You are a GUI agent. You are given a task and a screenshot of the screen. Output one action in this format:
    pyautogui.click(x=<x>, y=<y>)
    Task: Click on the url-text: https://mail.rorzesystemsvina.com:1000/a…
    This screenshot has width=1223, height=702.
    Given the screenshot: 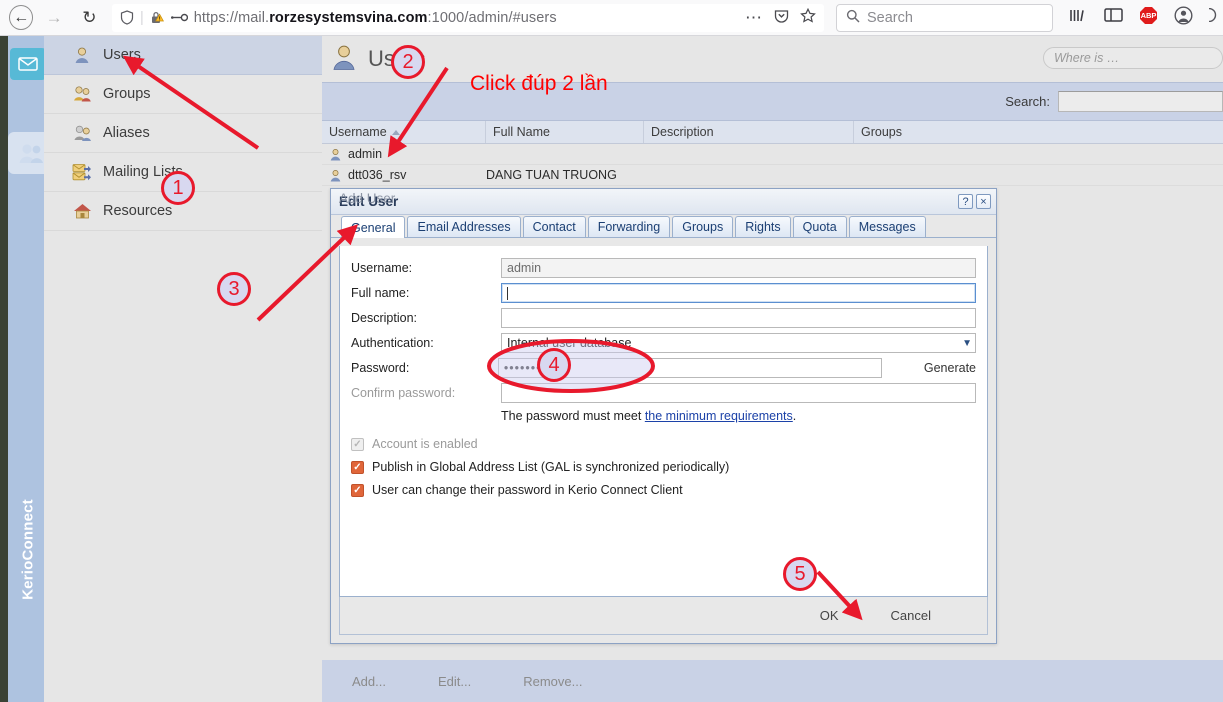 What is the action you would take?
    pyautogui.click(x=469, y=18)
    